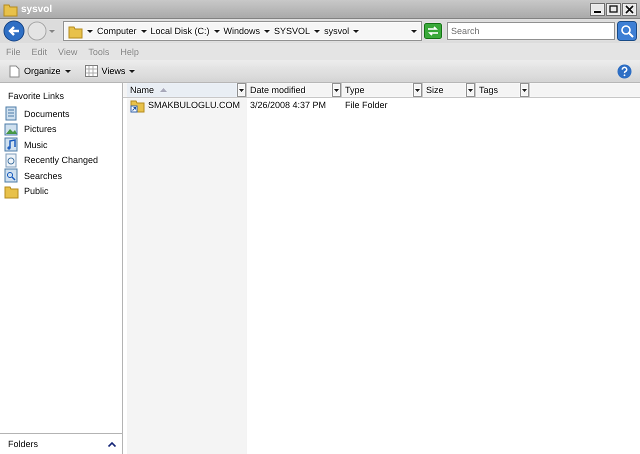  I want to click on sort-arrow-icon, so click(164, 90).